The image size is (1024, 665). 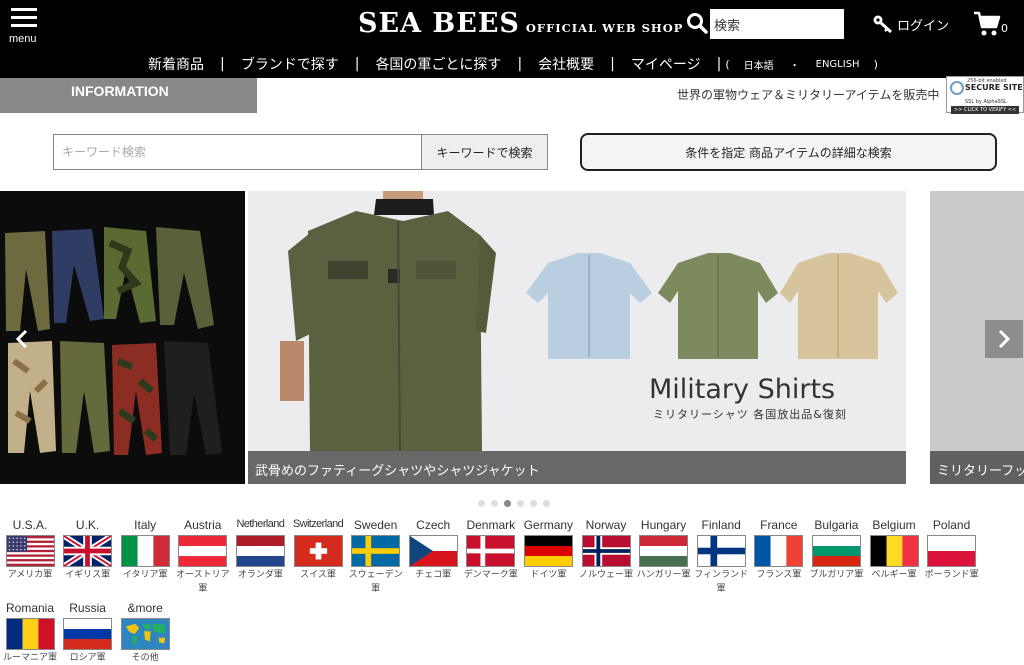 What do you see at coordinates (88, 633) in the screenshot?
I see `flag-item-russia: Russia ロシア軍` at bounding box center [88, 633].